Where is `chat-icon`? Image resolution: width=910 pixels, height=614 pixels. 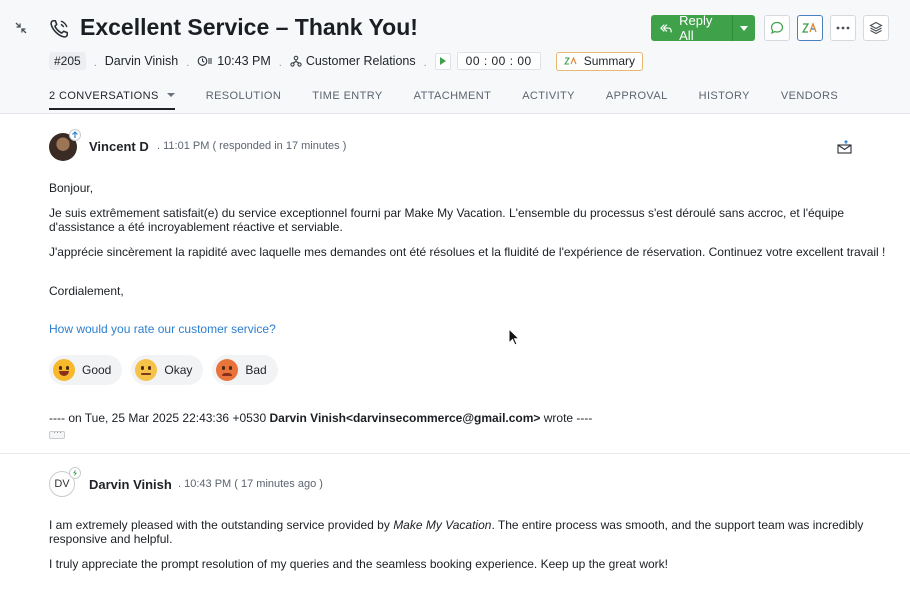 chat-icon is located at coordinates (777, 28).